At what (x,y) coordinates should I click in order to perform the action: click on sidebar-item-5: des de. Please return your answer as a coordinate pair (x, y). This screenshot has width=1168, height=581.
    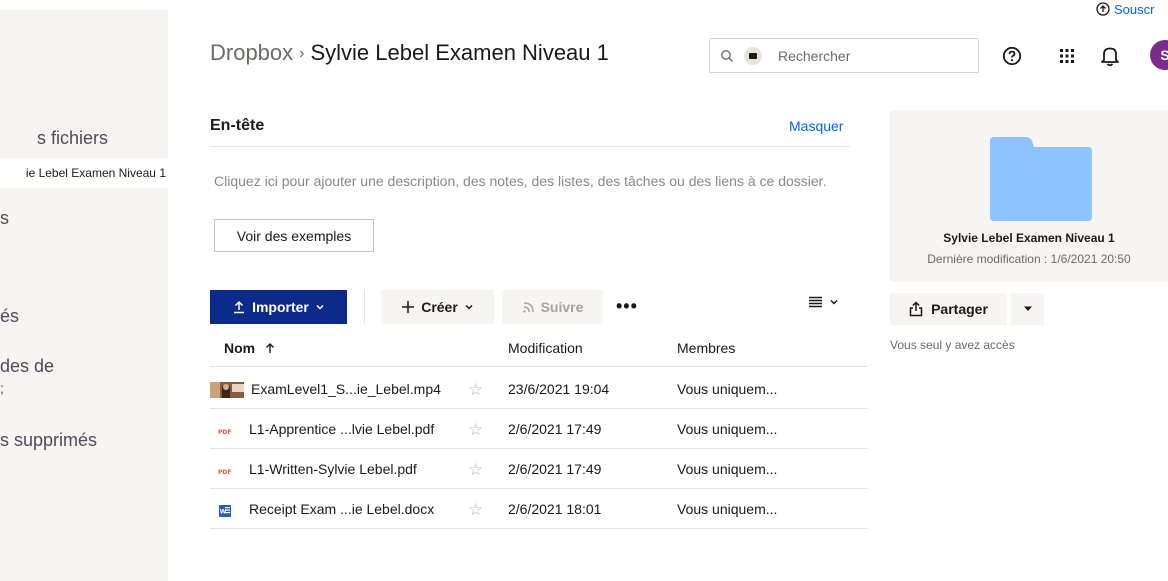
    Looking at the image, I should click on (27, 366).